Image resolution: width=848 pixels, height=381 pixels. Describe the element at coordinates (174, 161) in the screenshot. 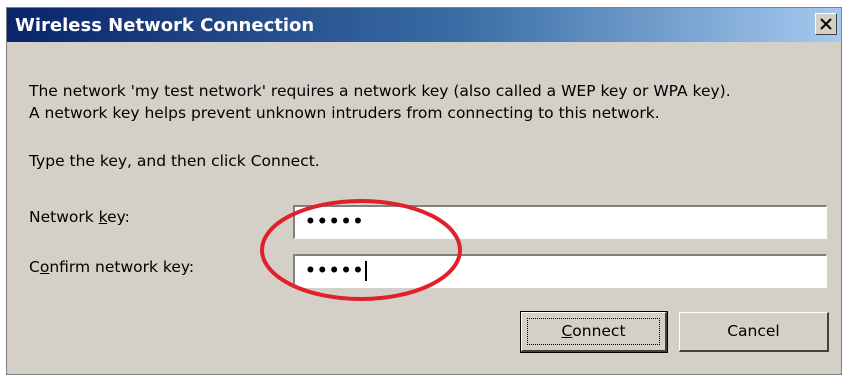

I see `instruction-text: Type the key, and then click Connect.` at that location.